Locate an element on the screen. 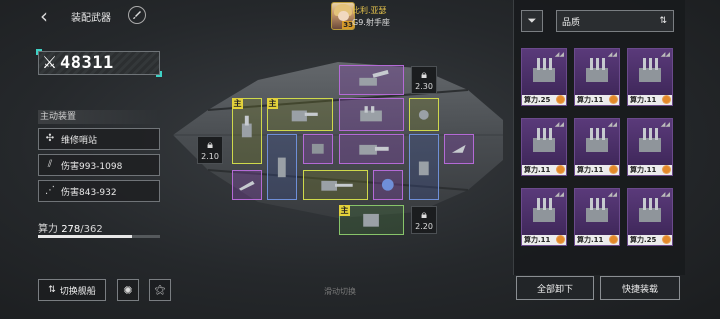 This screenshot has height=319, width=720. skill-row-laser: ⋰ 伤害843-932 is located at coordinates (99, 191).